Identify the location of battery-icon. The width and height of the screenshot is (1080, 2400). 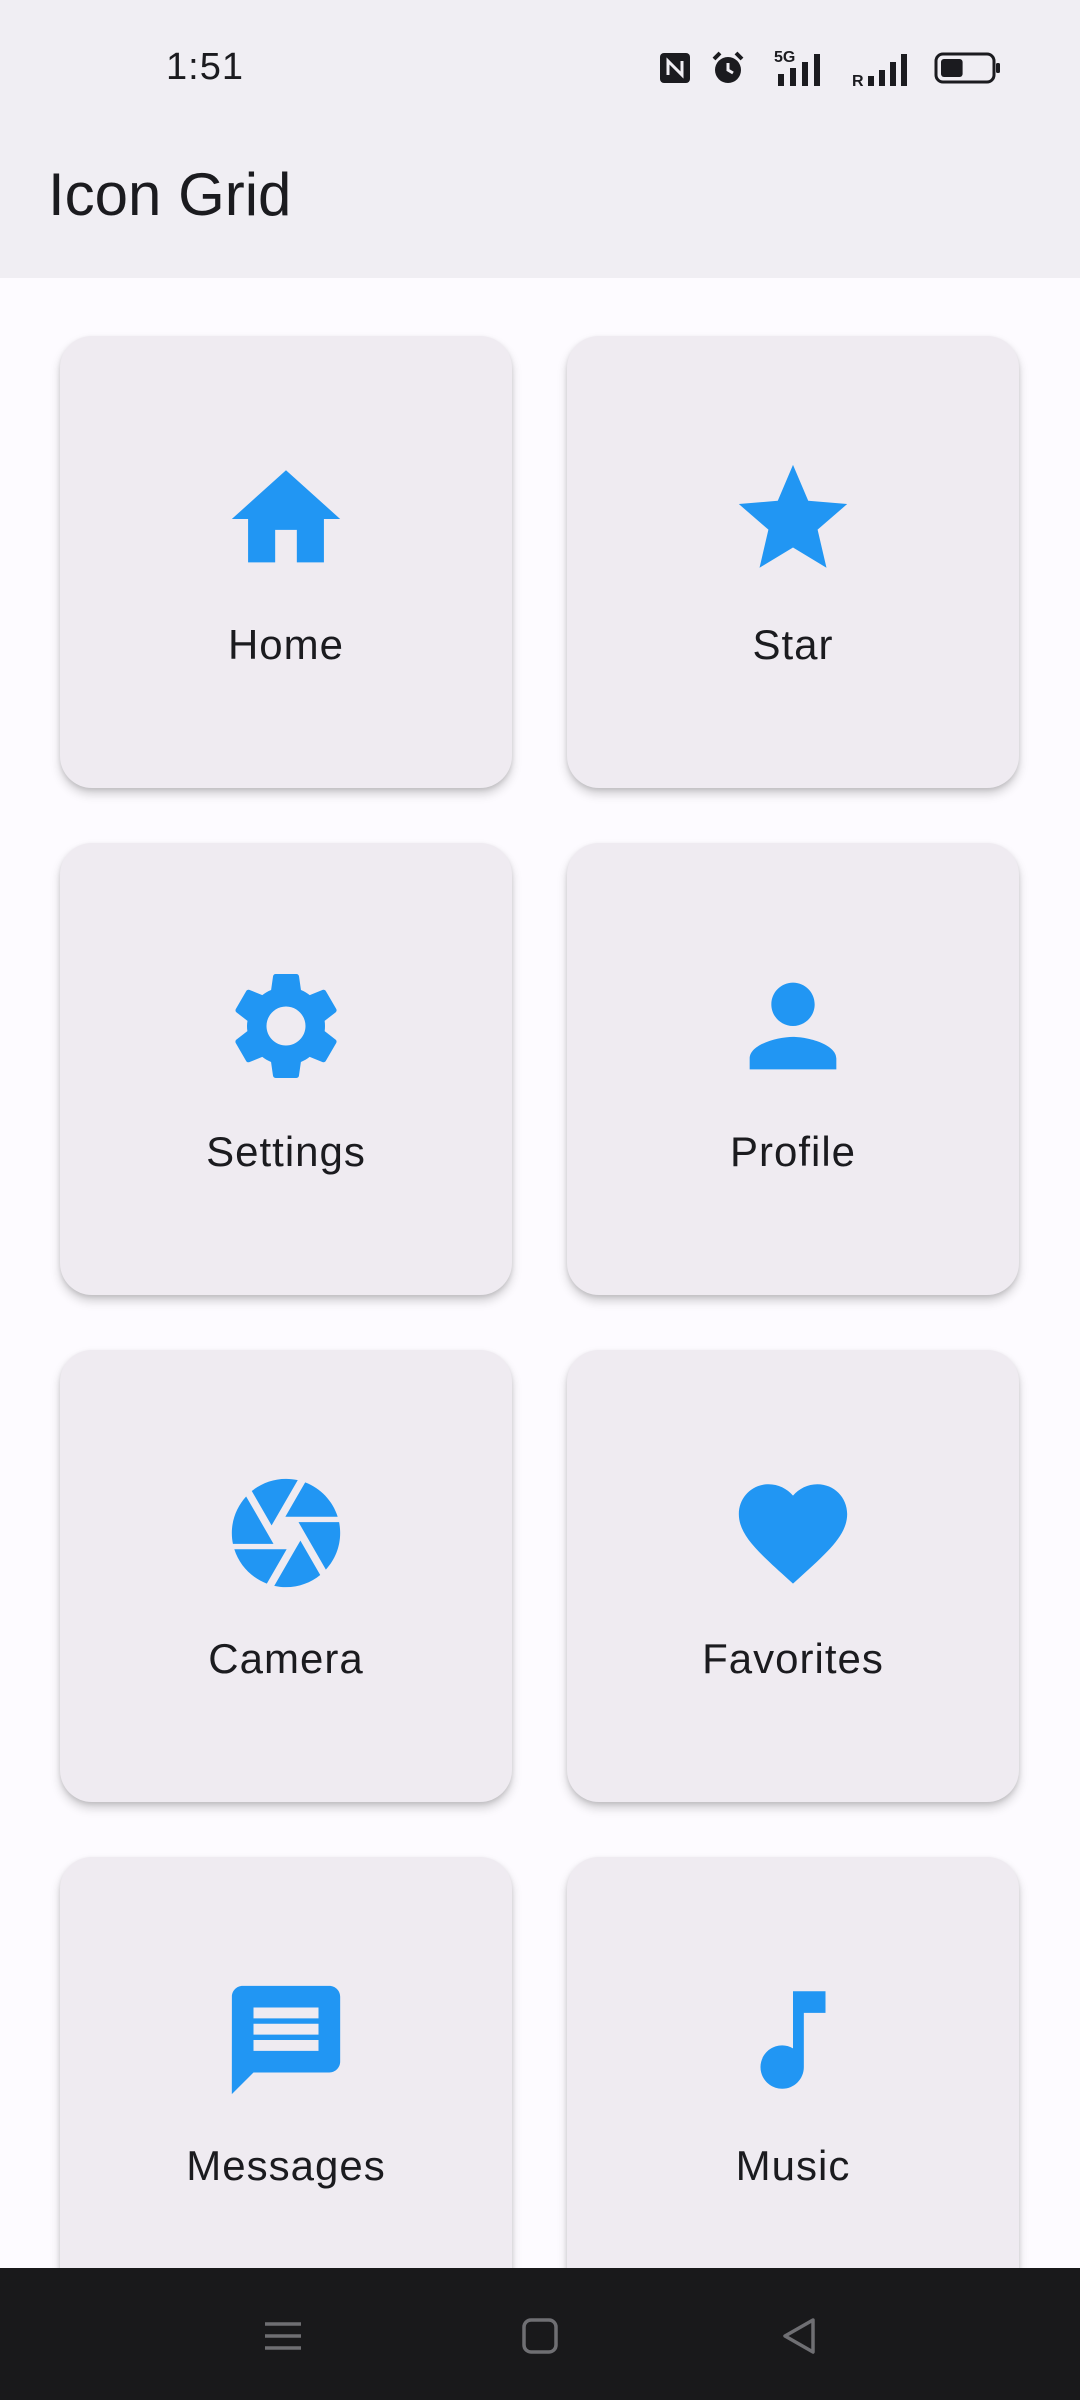
(967, 68).